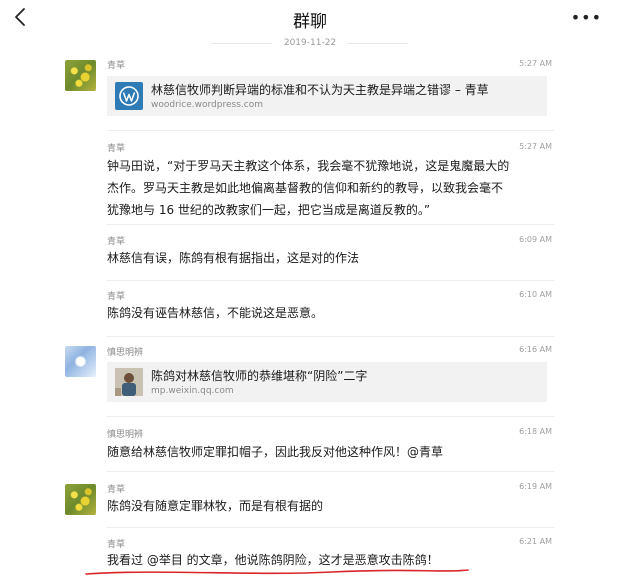 The width and height of the screenshot is (620, 583). Describe the element at coordinates (129, 382) in the screenshot. I see `article-thumbnail-icon` at that location.